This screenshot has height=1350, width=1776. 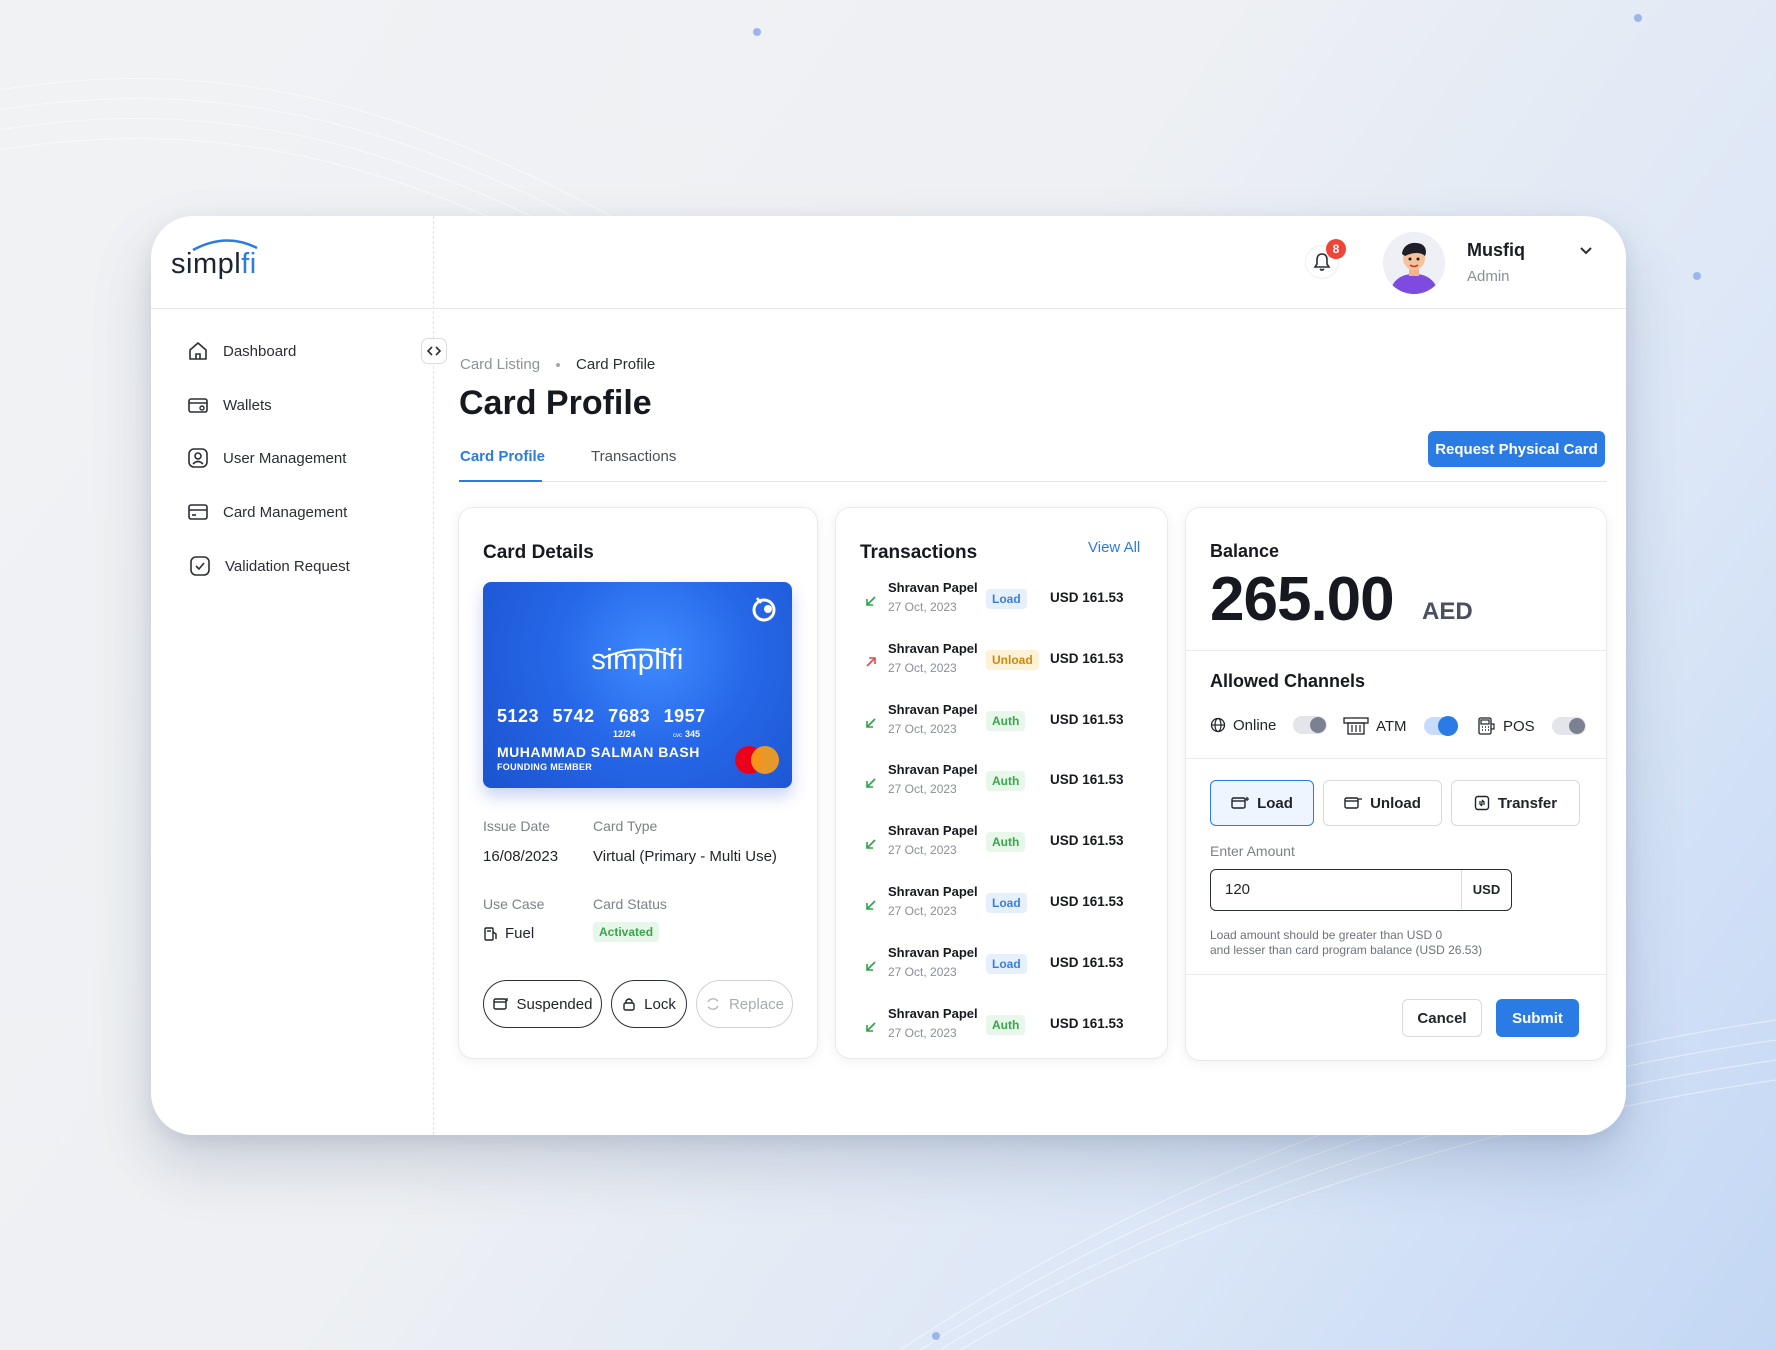 What do you see at coordinates (285, 512) in the screenshot?
I see `sidebar-item-label: Card Management` at bounding box center [285, 512].